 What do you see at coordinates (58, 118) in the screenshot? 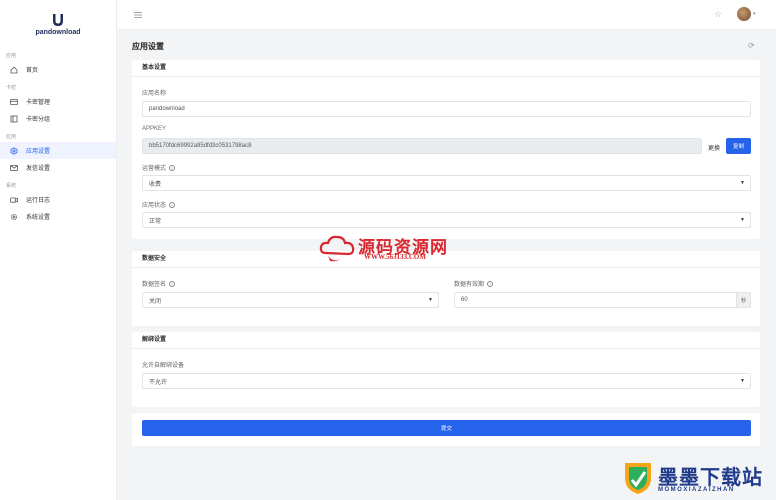
I see `sidebar-item-card-group: 卡密分组` at bounding box center [58, 118].